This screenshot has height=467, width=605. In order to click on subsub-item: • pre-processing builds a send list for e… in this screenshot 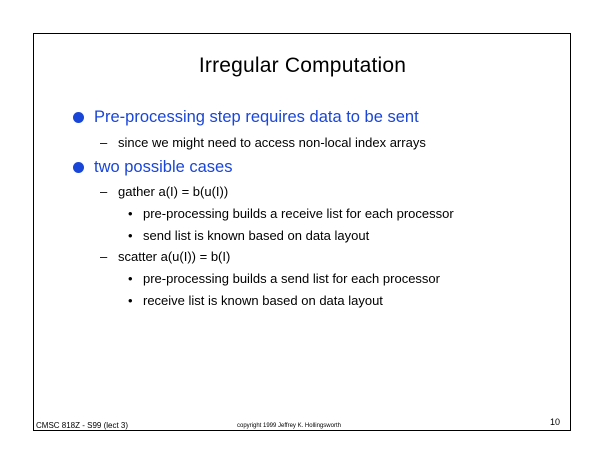, I will do `click(284, 278)`.